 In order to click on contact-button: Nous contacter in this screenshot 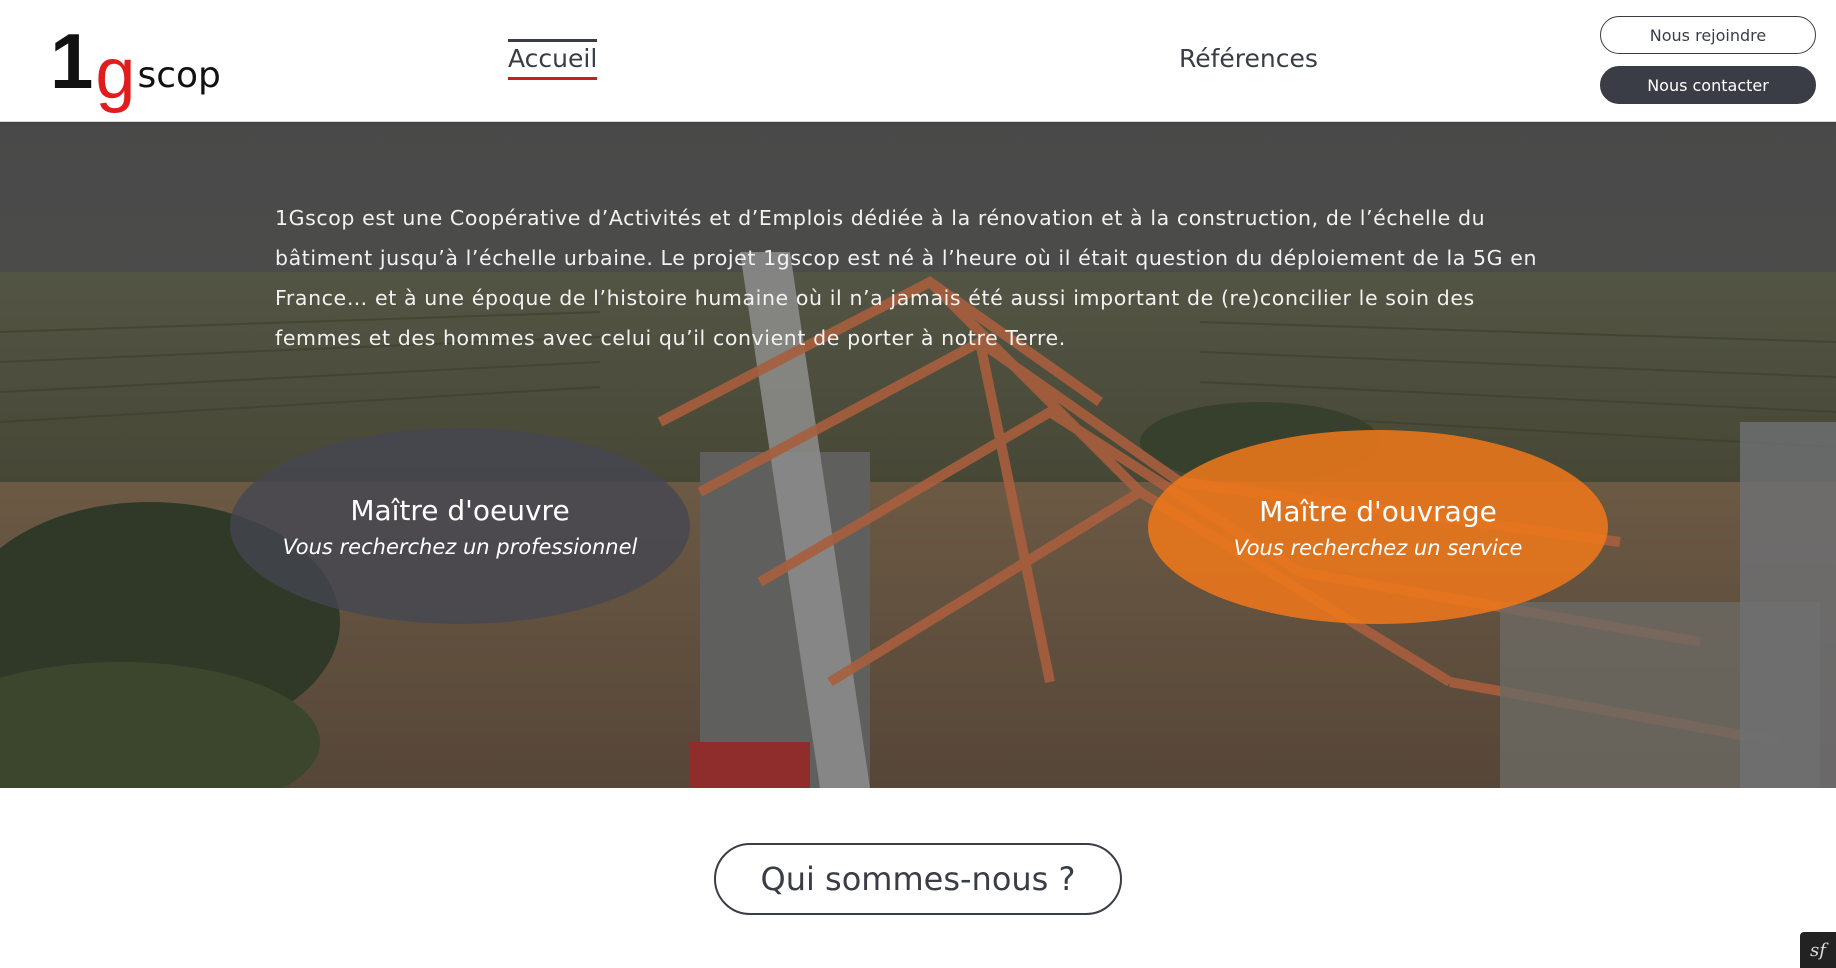, I will do `click(1708, 85)`.